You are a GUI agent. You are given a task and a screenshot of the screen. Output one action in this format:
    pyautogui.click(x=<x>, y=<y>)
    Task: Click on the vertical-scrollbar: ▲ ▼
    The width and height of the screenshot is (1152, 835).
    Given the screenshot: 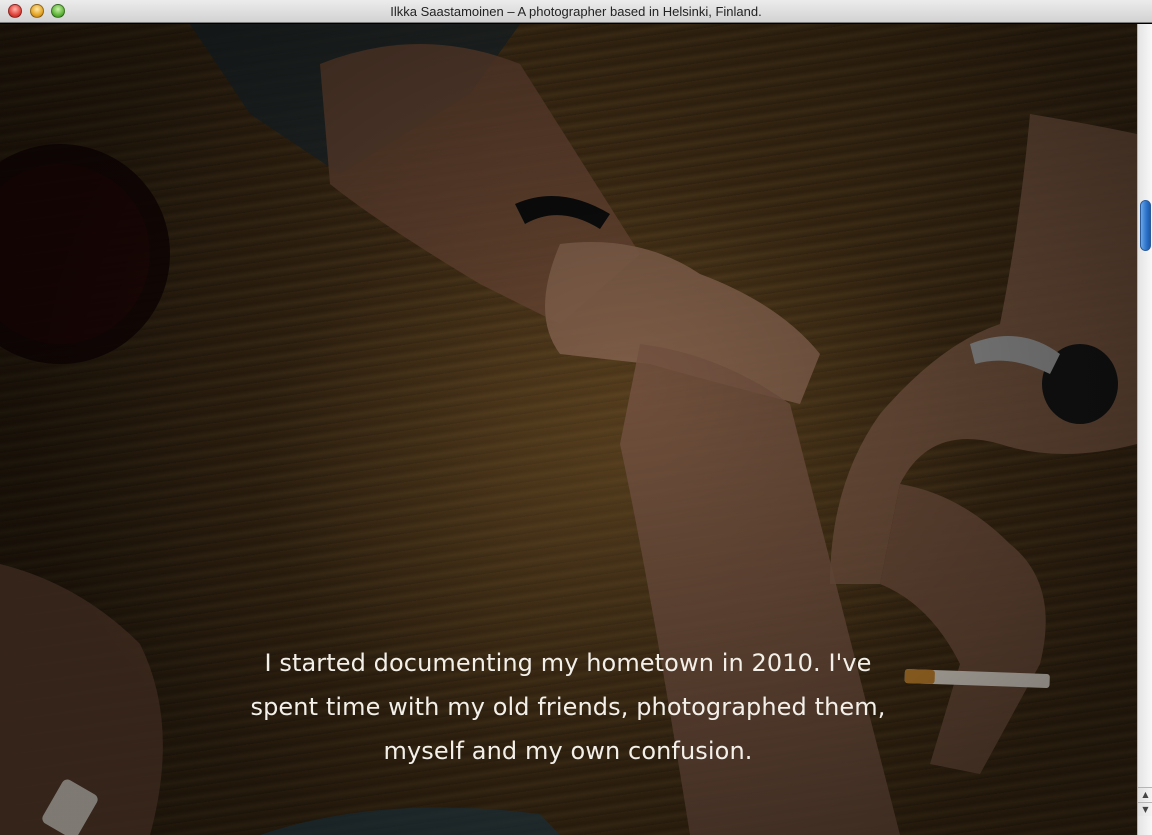 What is the action you would take?
    pyautogui.click(x=1144, y=429)
    